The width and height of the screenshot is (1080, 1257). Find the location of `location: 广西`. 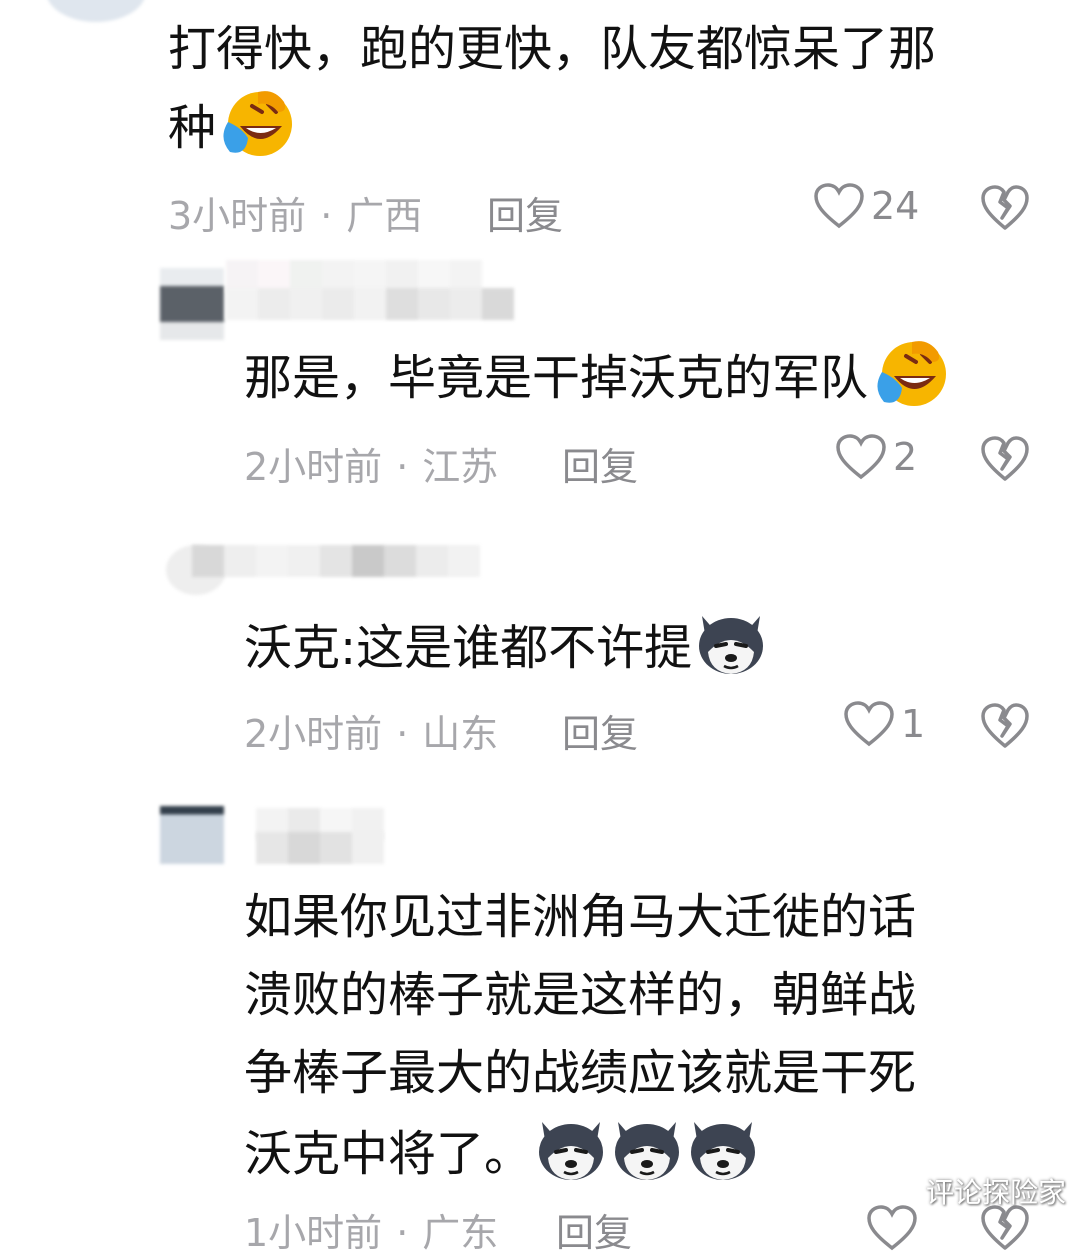

location: 广西 is located at coordinates (384, 216).